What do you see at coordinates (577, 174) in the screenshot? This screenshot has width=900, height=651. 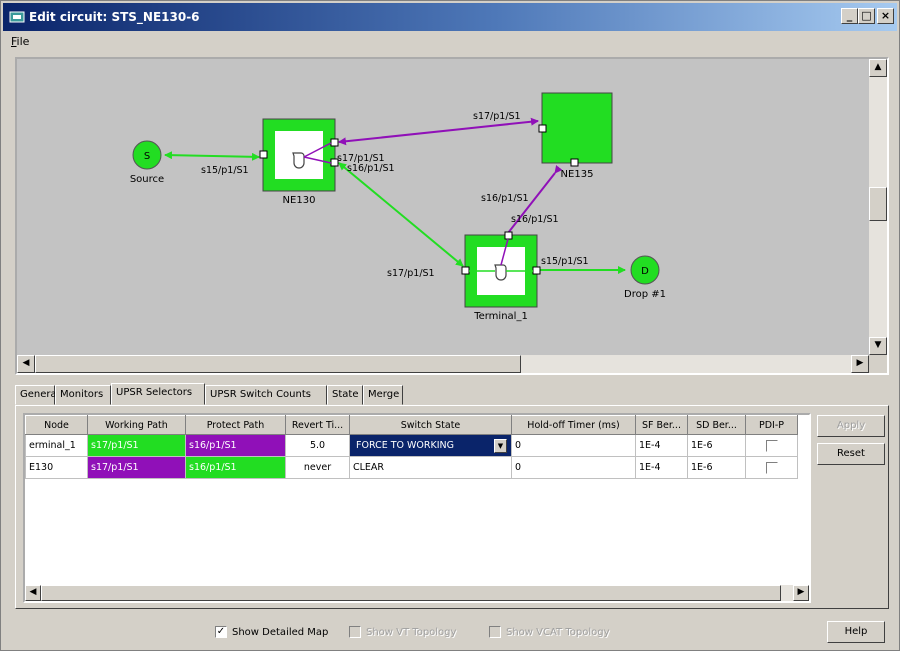 I see `node-ne135-label: NE135` at bounding box center [577, 174].